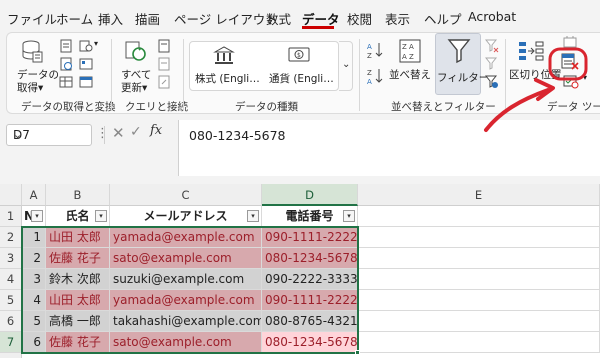 The image size is (600, 358). What do you see at coordinates (34, 342) in the screenshot?
I see `cell-no: 6` at bounding box center [34, 342].